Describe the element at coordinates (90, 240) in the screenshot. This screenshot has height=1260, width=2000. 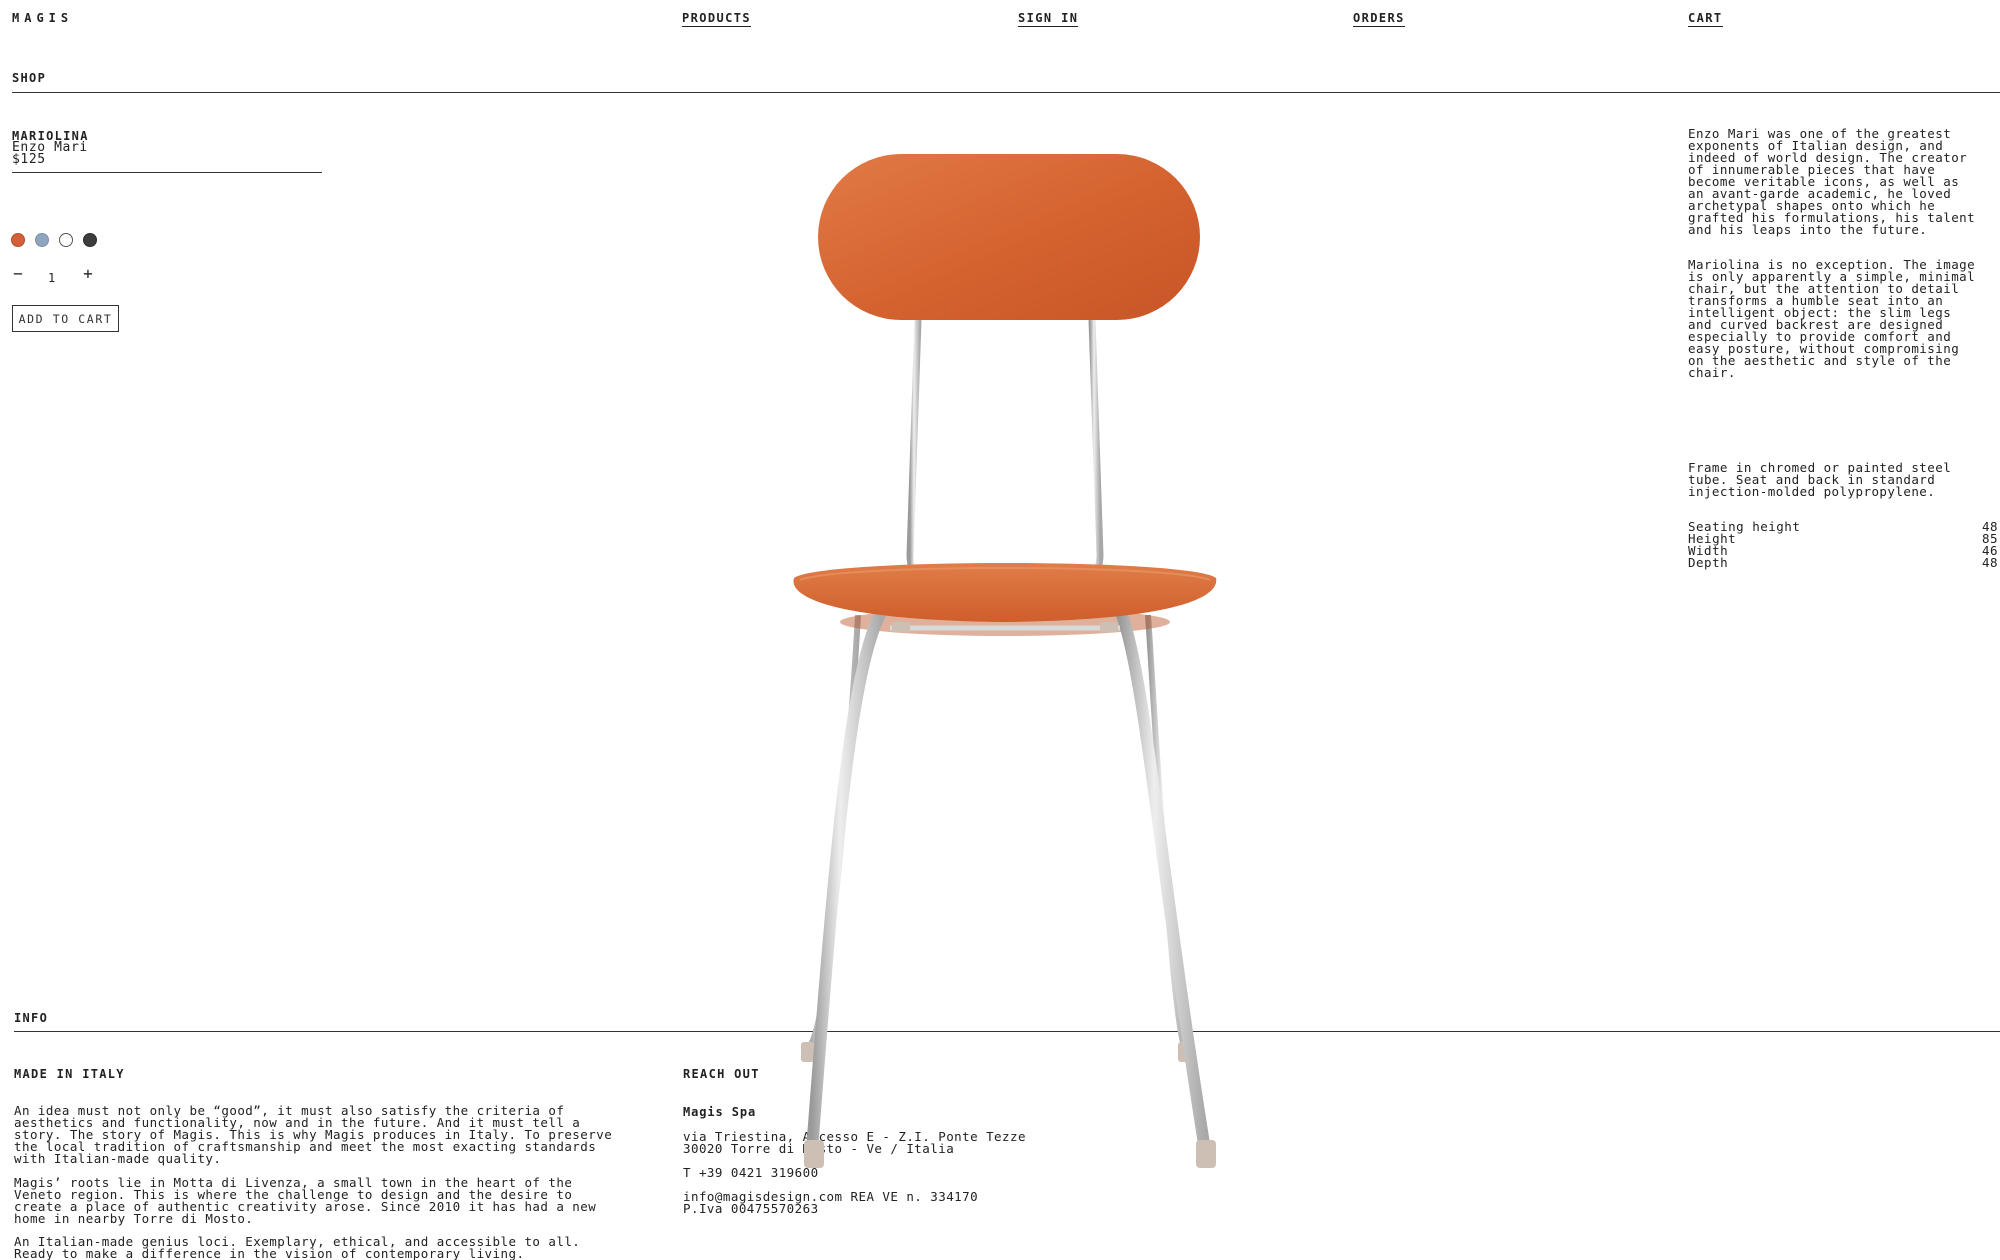
I see `color-swatch-black` at that location.